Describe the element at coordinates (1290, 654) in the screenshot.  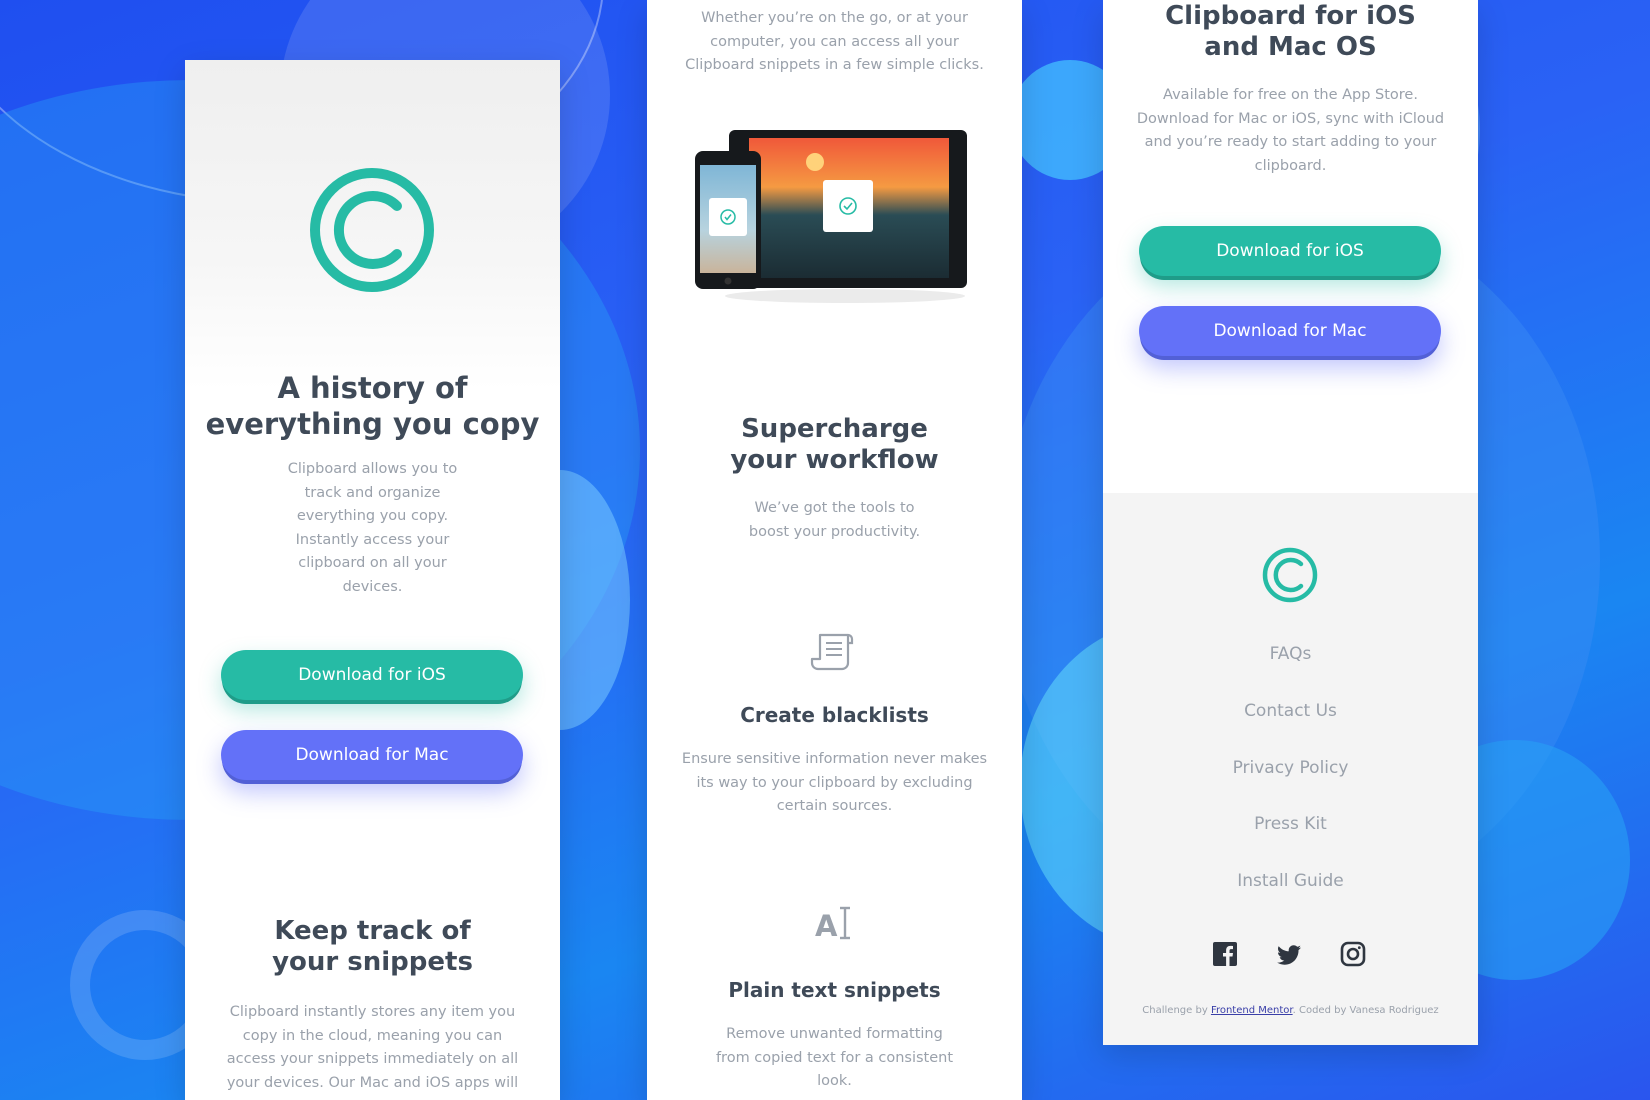
I see `footer-link-faqs: FAQs` at that location.